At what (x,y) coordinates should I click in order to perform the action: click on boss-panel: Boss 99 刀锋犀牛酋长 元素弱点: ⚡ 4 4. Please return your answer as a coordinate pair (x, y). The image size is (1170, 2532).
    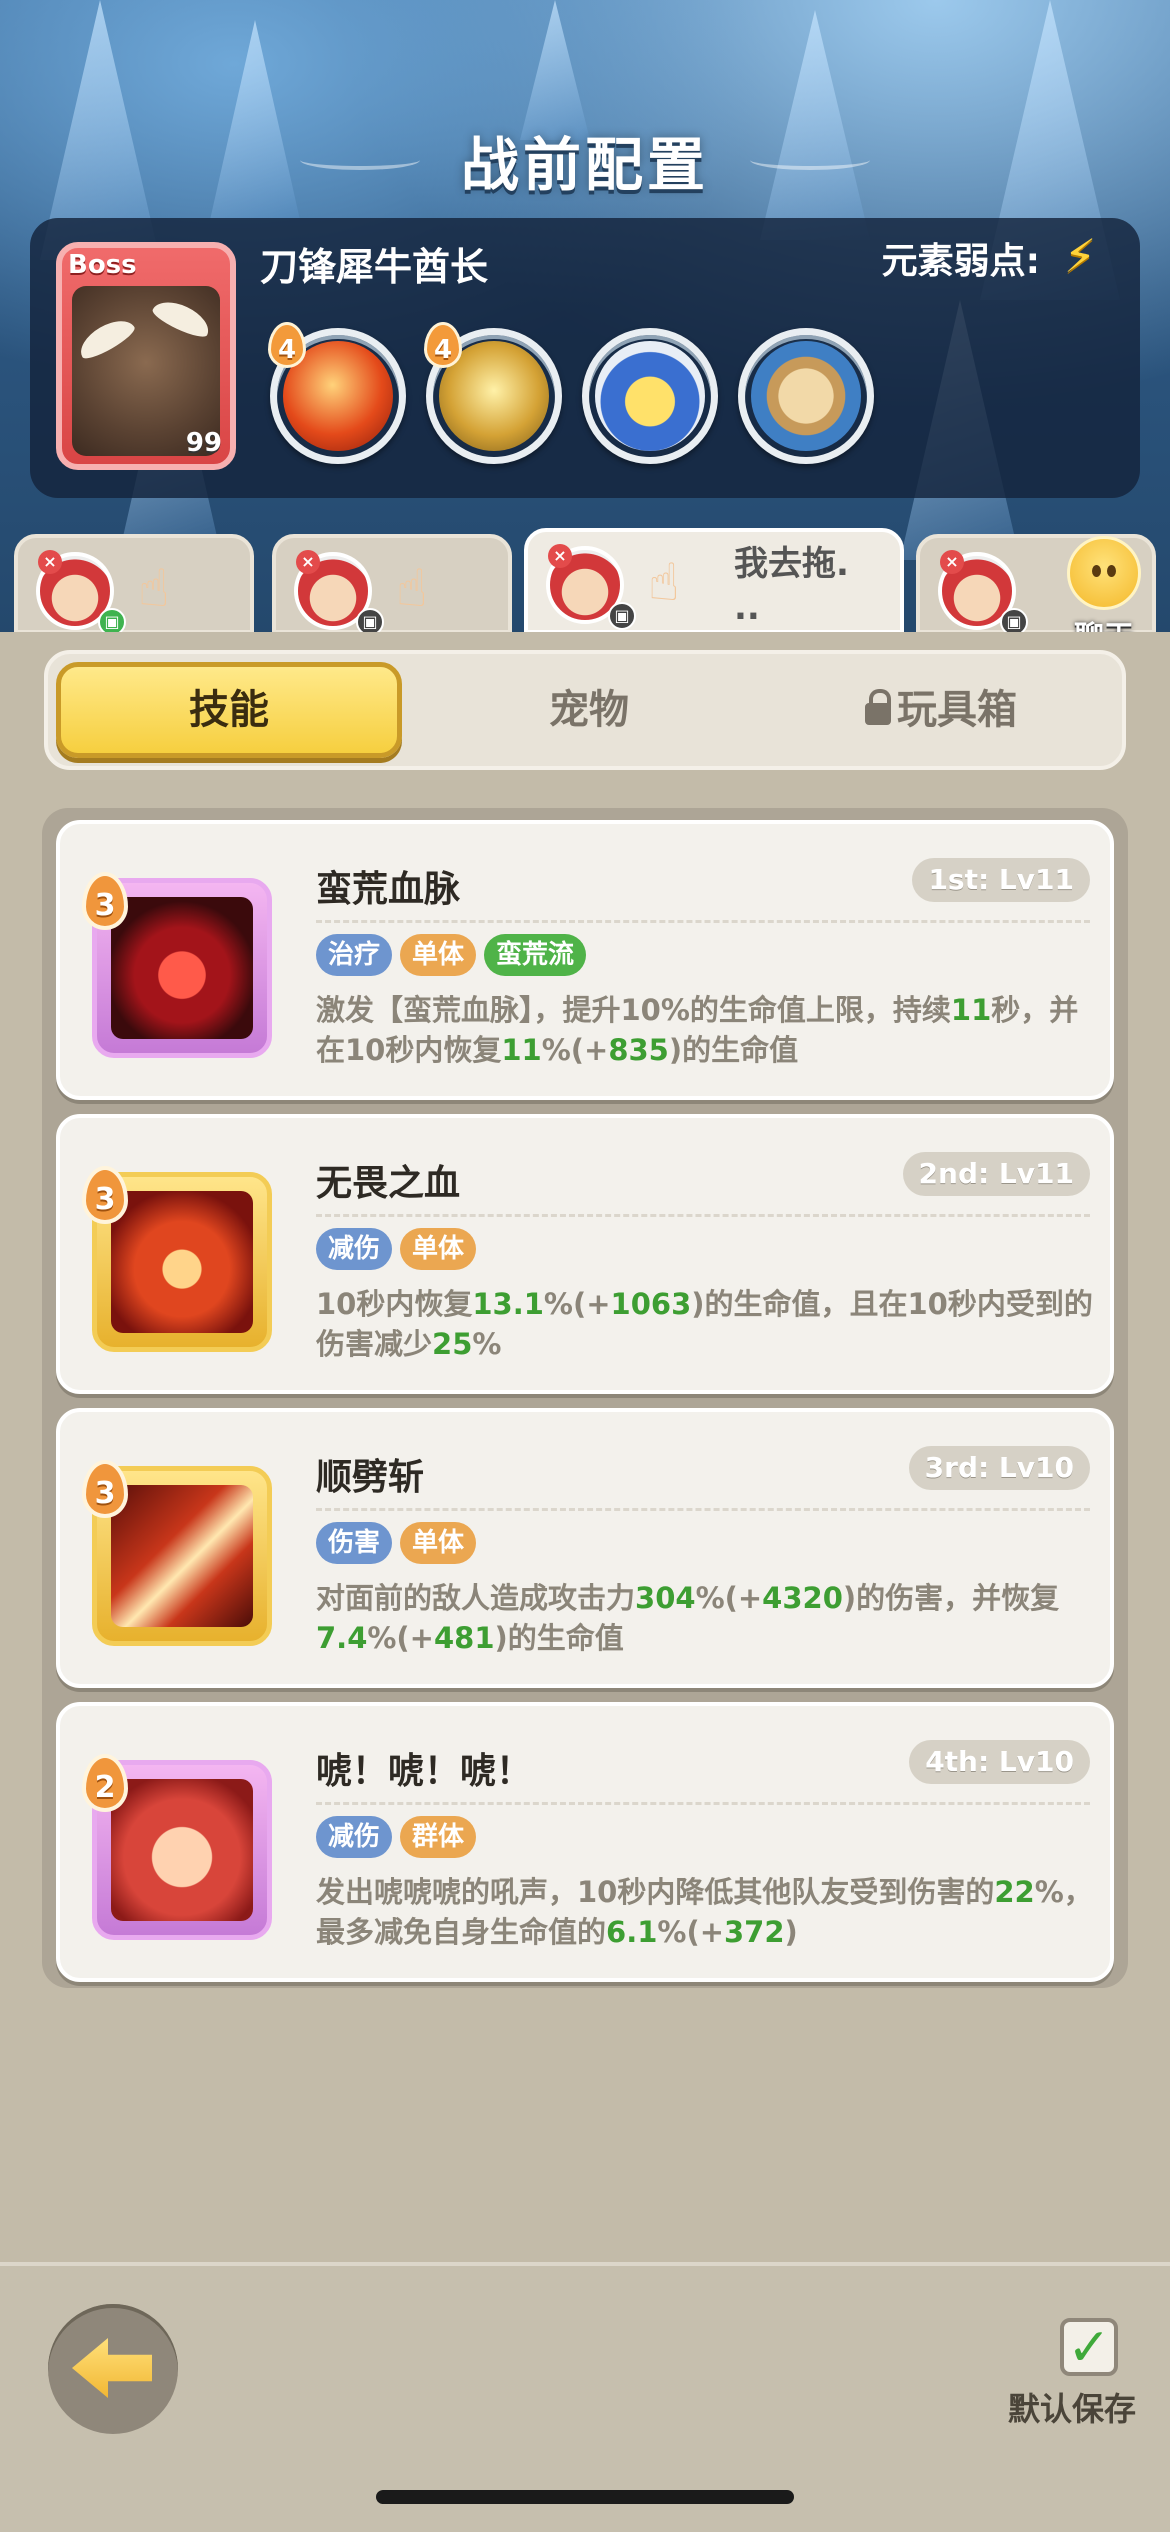
    Looking at the image, I should click on (585, 358).